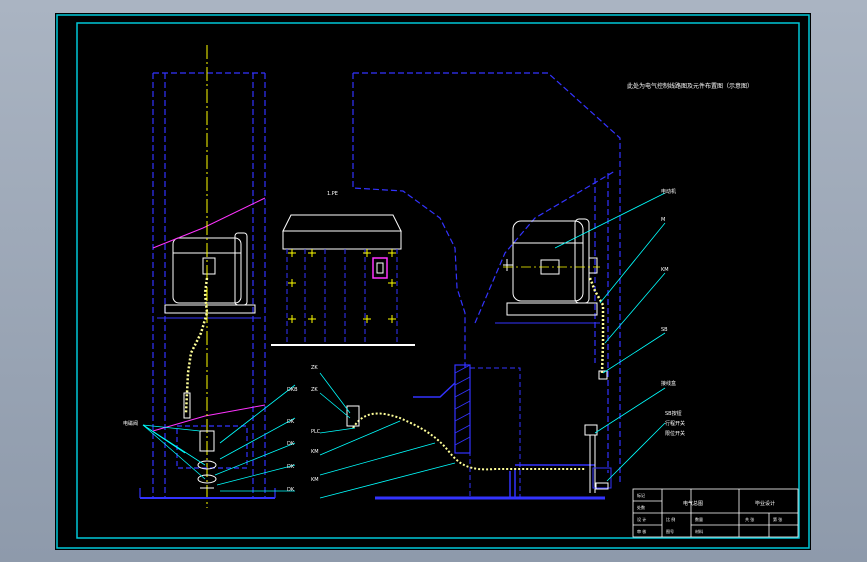 Image resolution: width=867 pixels, height=562 pixels. I want to click on cable-callouts: ZK ZK PLC KM KM, so click(316, 424).